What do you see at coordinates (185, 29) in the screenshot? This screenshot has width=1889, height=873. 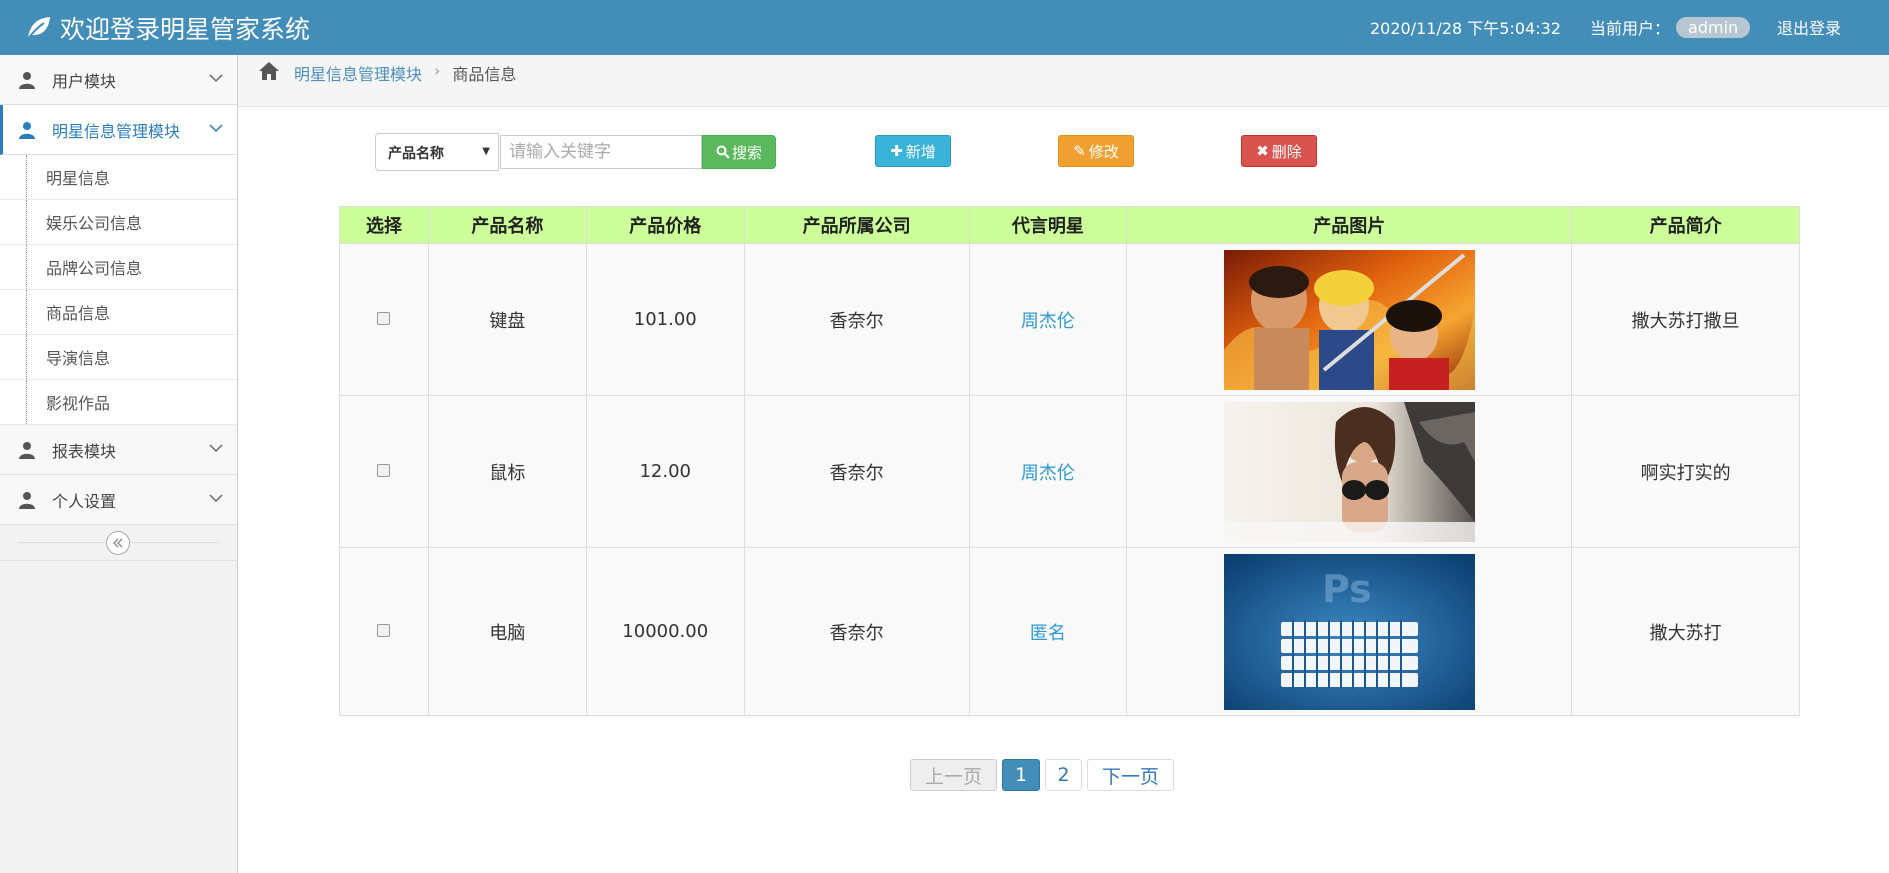 I see `app-title: 欢迎登录明星管家系统` at bounding box center [185, 29].